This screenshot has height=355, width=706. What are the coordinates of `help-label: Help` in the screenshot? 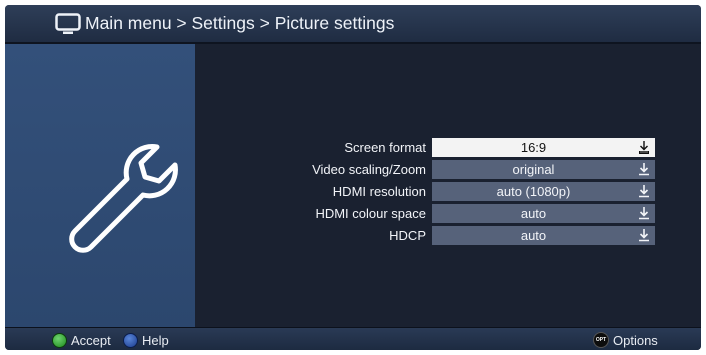 It's located at (155, 340).